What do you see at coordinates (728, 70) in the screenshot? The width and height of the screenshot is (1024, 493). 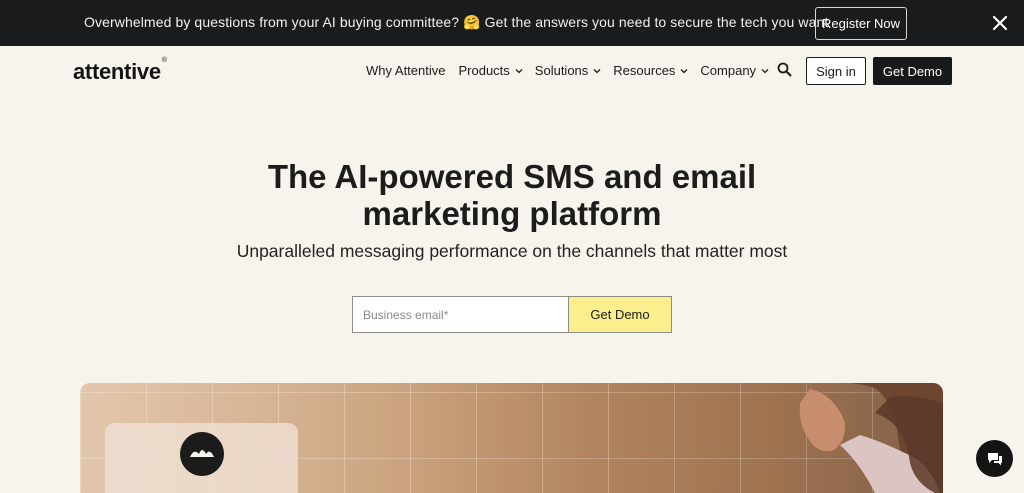 I see `nav-item-label: Company` at bounding box center [728, 70].